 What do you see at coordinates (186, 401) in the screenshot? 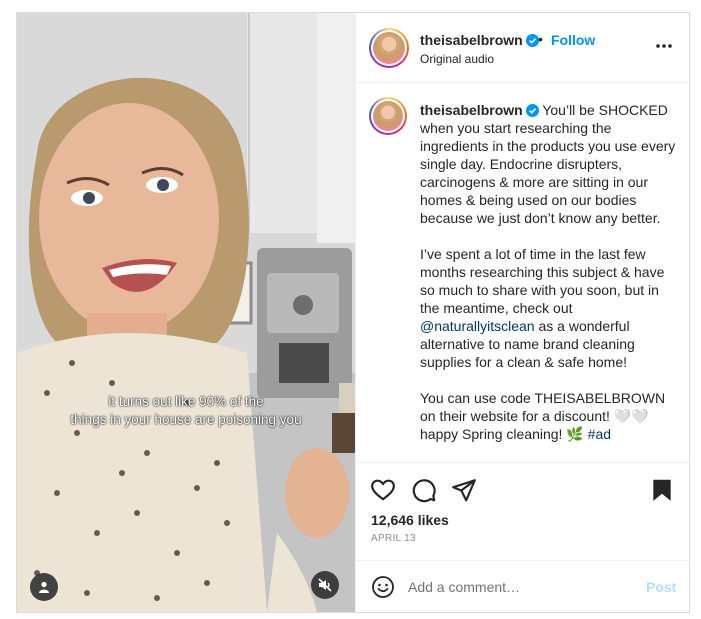
I see `video-caption-line-1: it turns out like 90% of the` at bounding box center [186, 401].